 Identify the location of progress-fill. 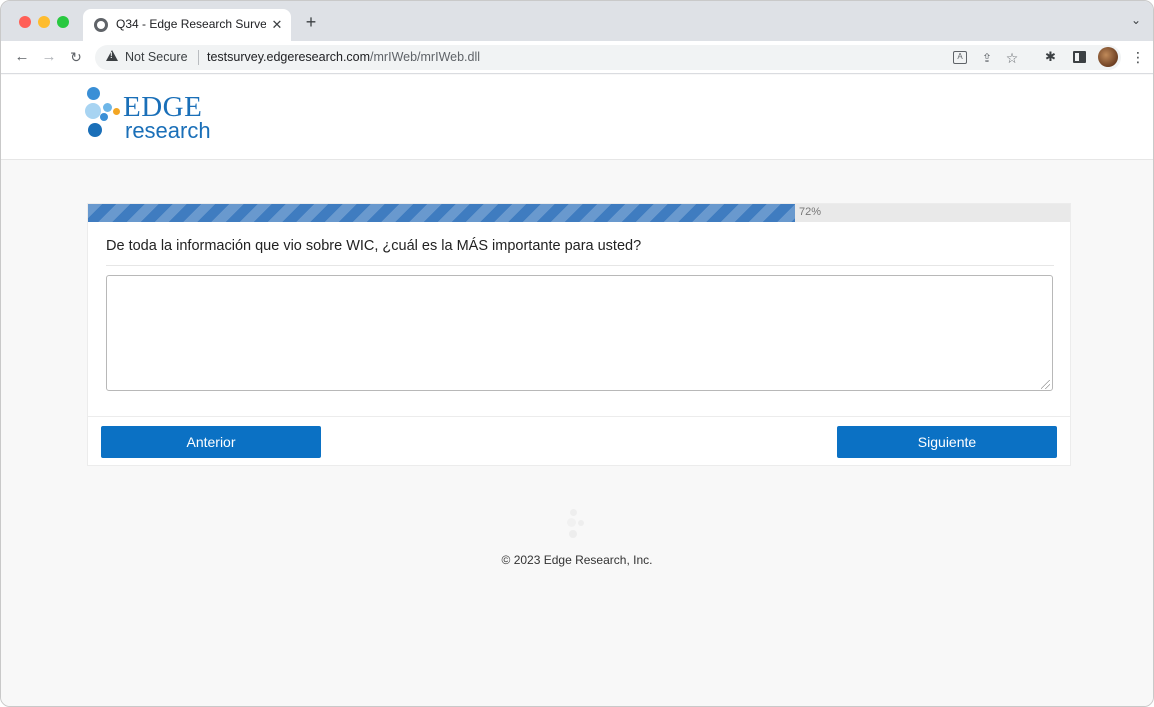
(442, 213).